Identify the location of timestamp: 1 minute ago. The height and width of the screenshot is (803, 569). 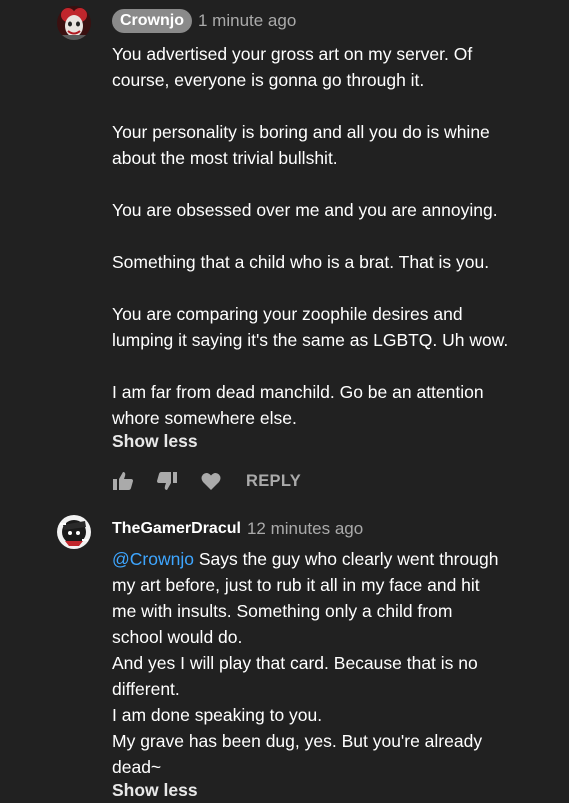
(247, 21).